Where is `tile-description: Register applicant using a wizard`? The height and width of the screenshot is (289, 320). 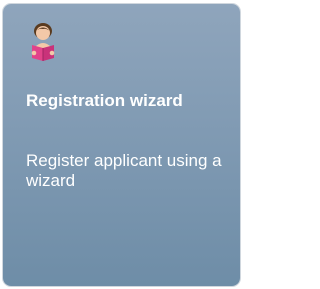 tile-description: Register applicant using a wizard is located at coordinates (124, 170).